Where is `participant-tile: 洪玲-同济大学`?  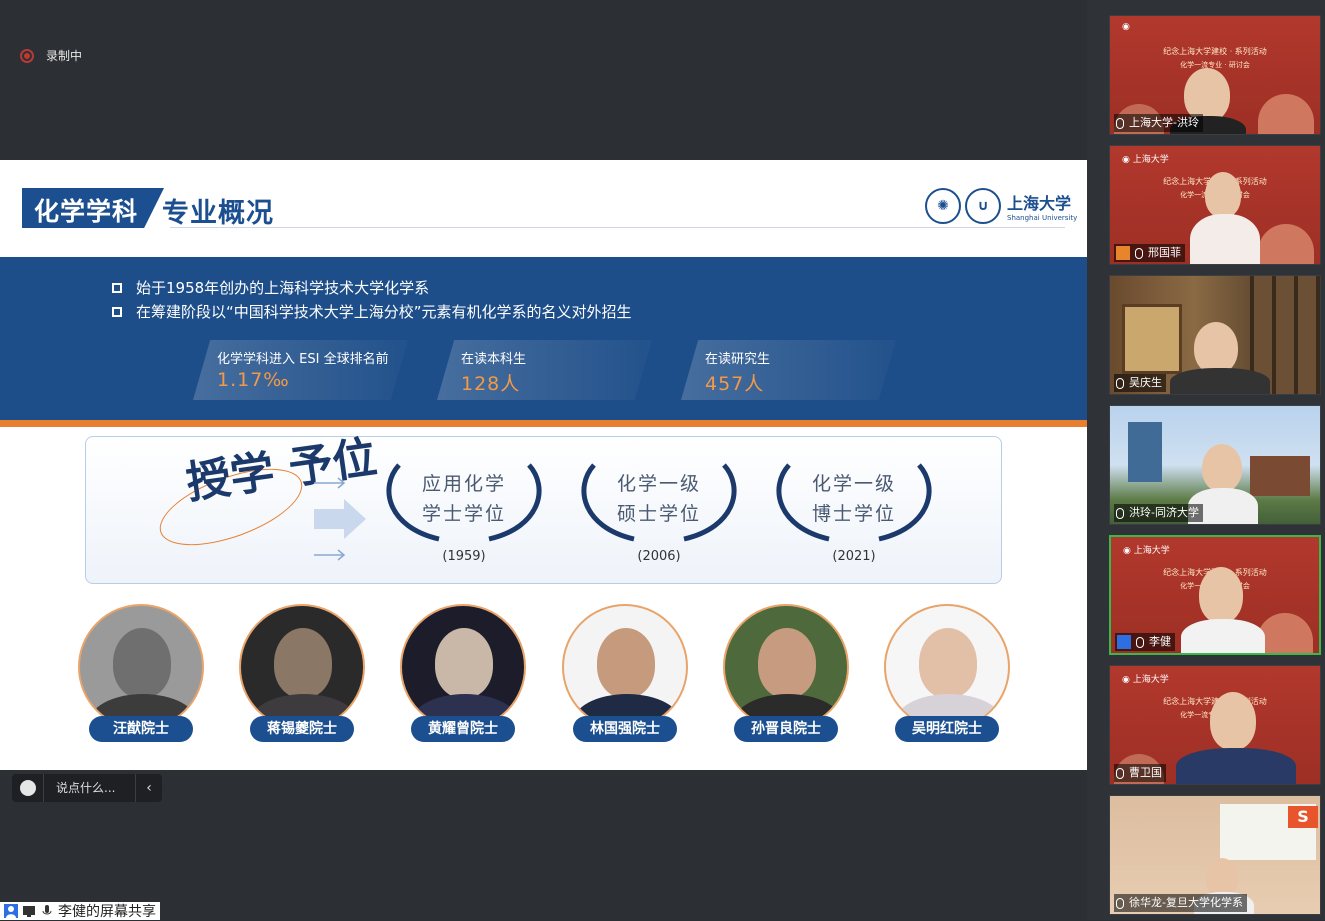 participant-tile: 洪玲-同济大学 is located at coordinates (1215, 465).